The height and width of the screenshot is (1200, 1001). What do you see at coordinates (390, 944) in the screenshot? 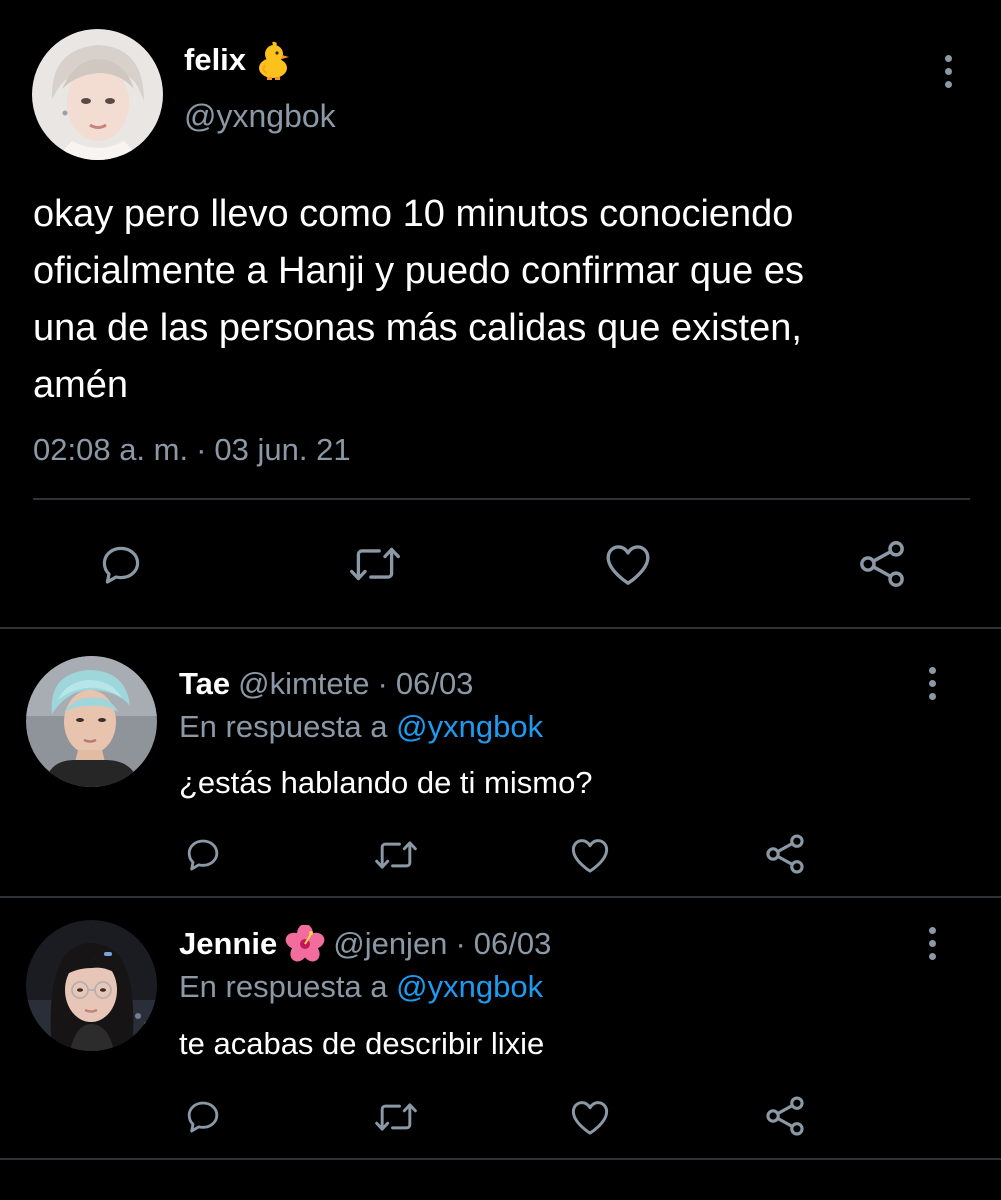
I see `reply-author-handle: @jenjen` at bounding box center [390, 944].